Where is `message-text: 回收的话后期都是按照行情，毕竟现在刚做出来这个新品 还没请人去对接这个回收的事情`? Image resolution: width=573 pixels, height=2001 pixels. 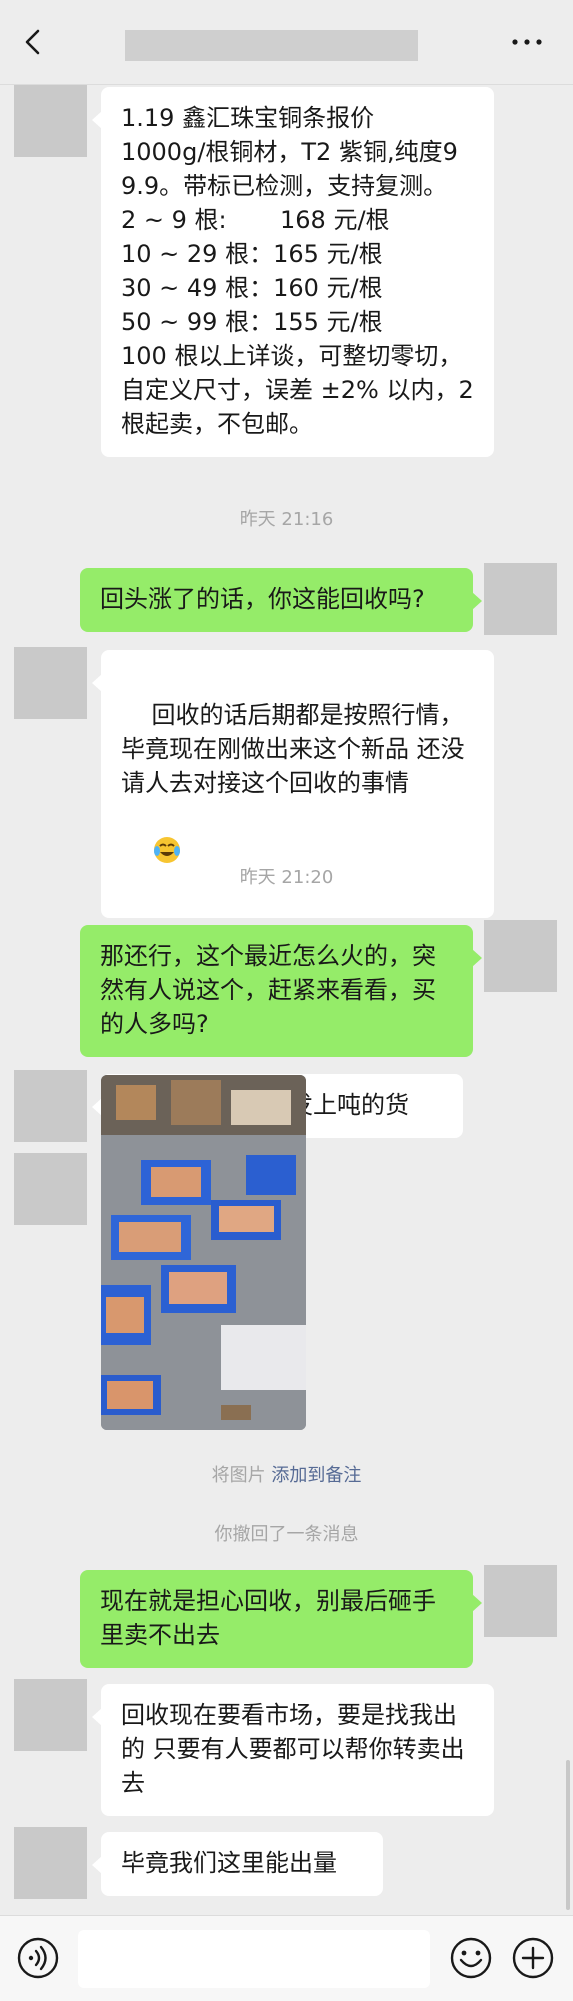
message-text: 回收的话后期都是按照行情，毕竟现在刚做出来这个新品 还没请人去对接这个回收的事情 is located at coordinates (293, 749).